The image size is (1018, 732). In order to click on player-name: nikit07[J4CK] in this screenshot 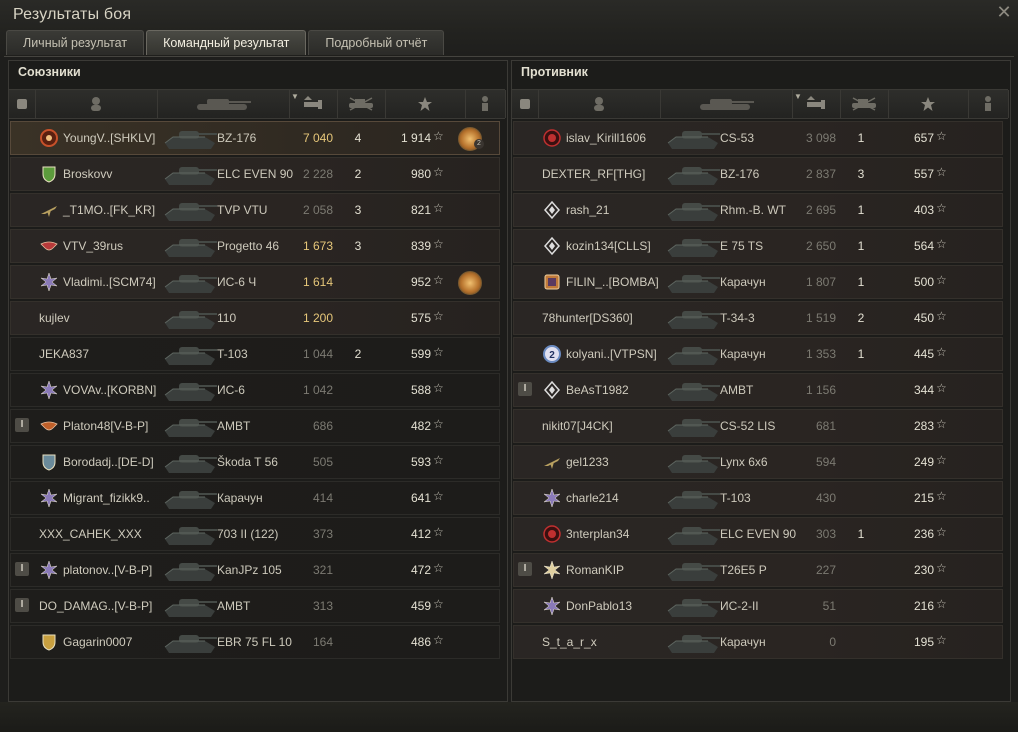, I will do `click(577, 426)`.